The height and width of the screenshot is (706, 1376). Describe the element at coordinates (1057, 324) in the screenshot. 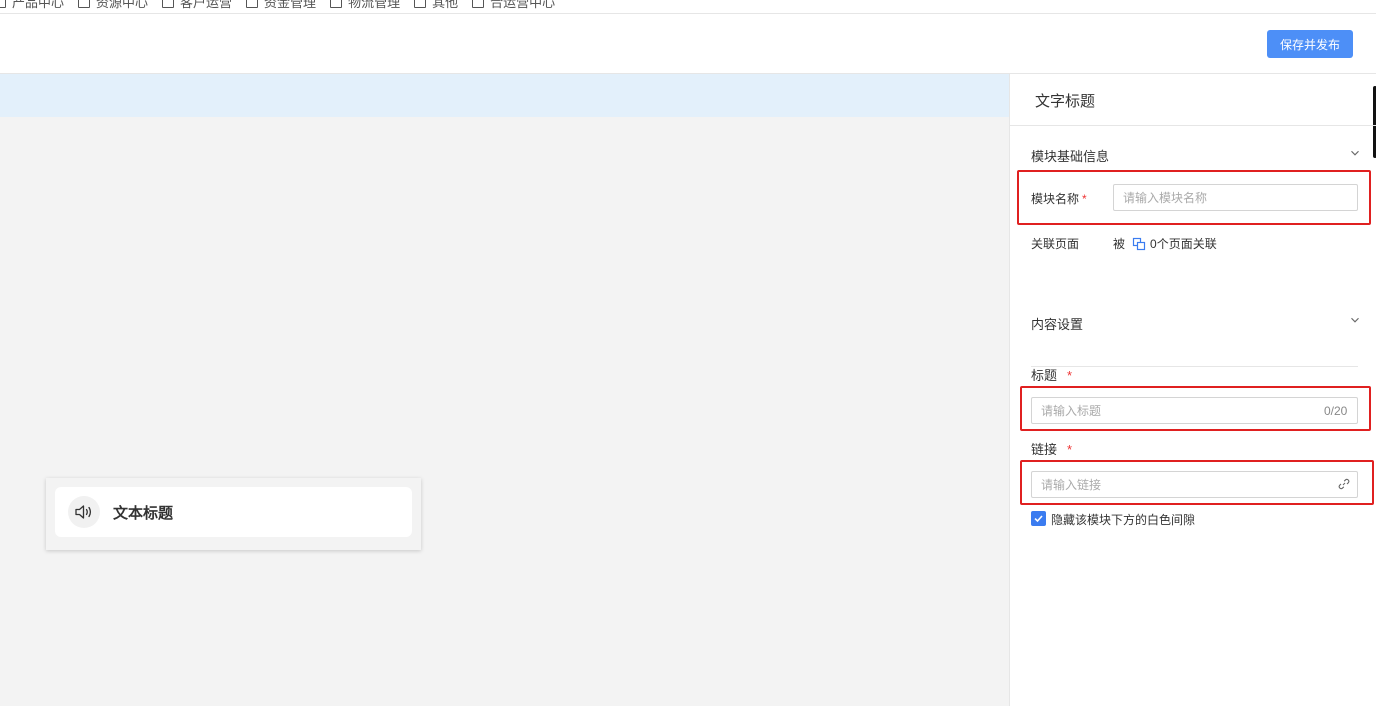

I see `content-settings-heading: 内容设置` at that location.